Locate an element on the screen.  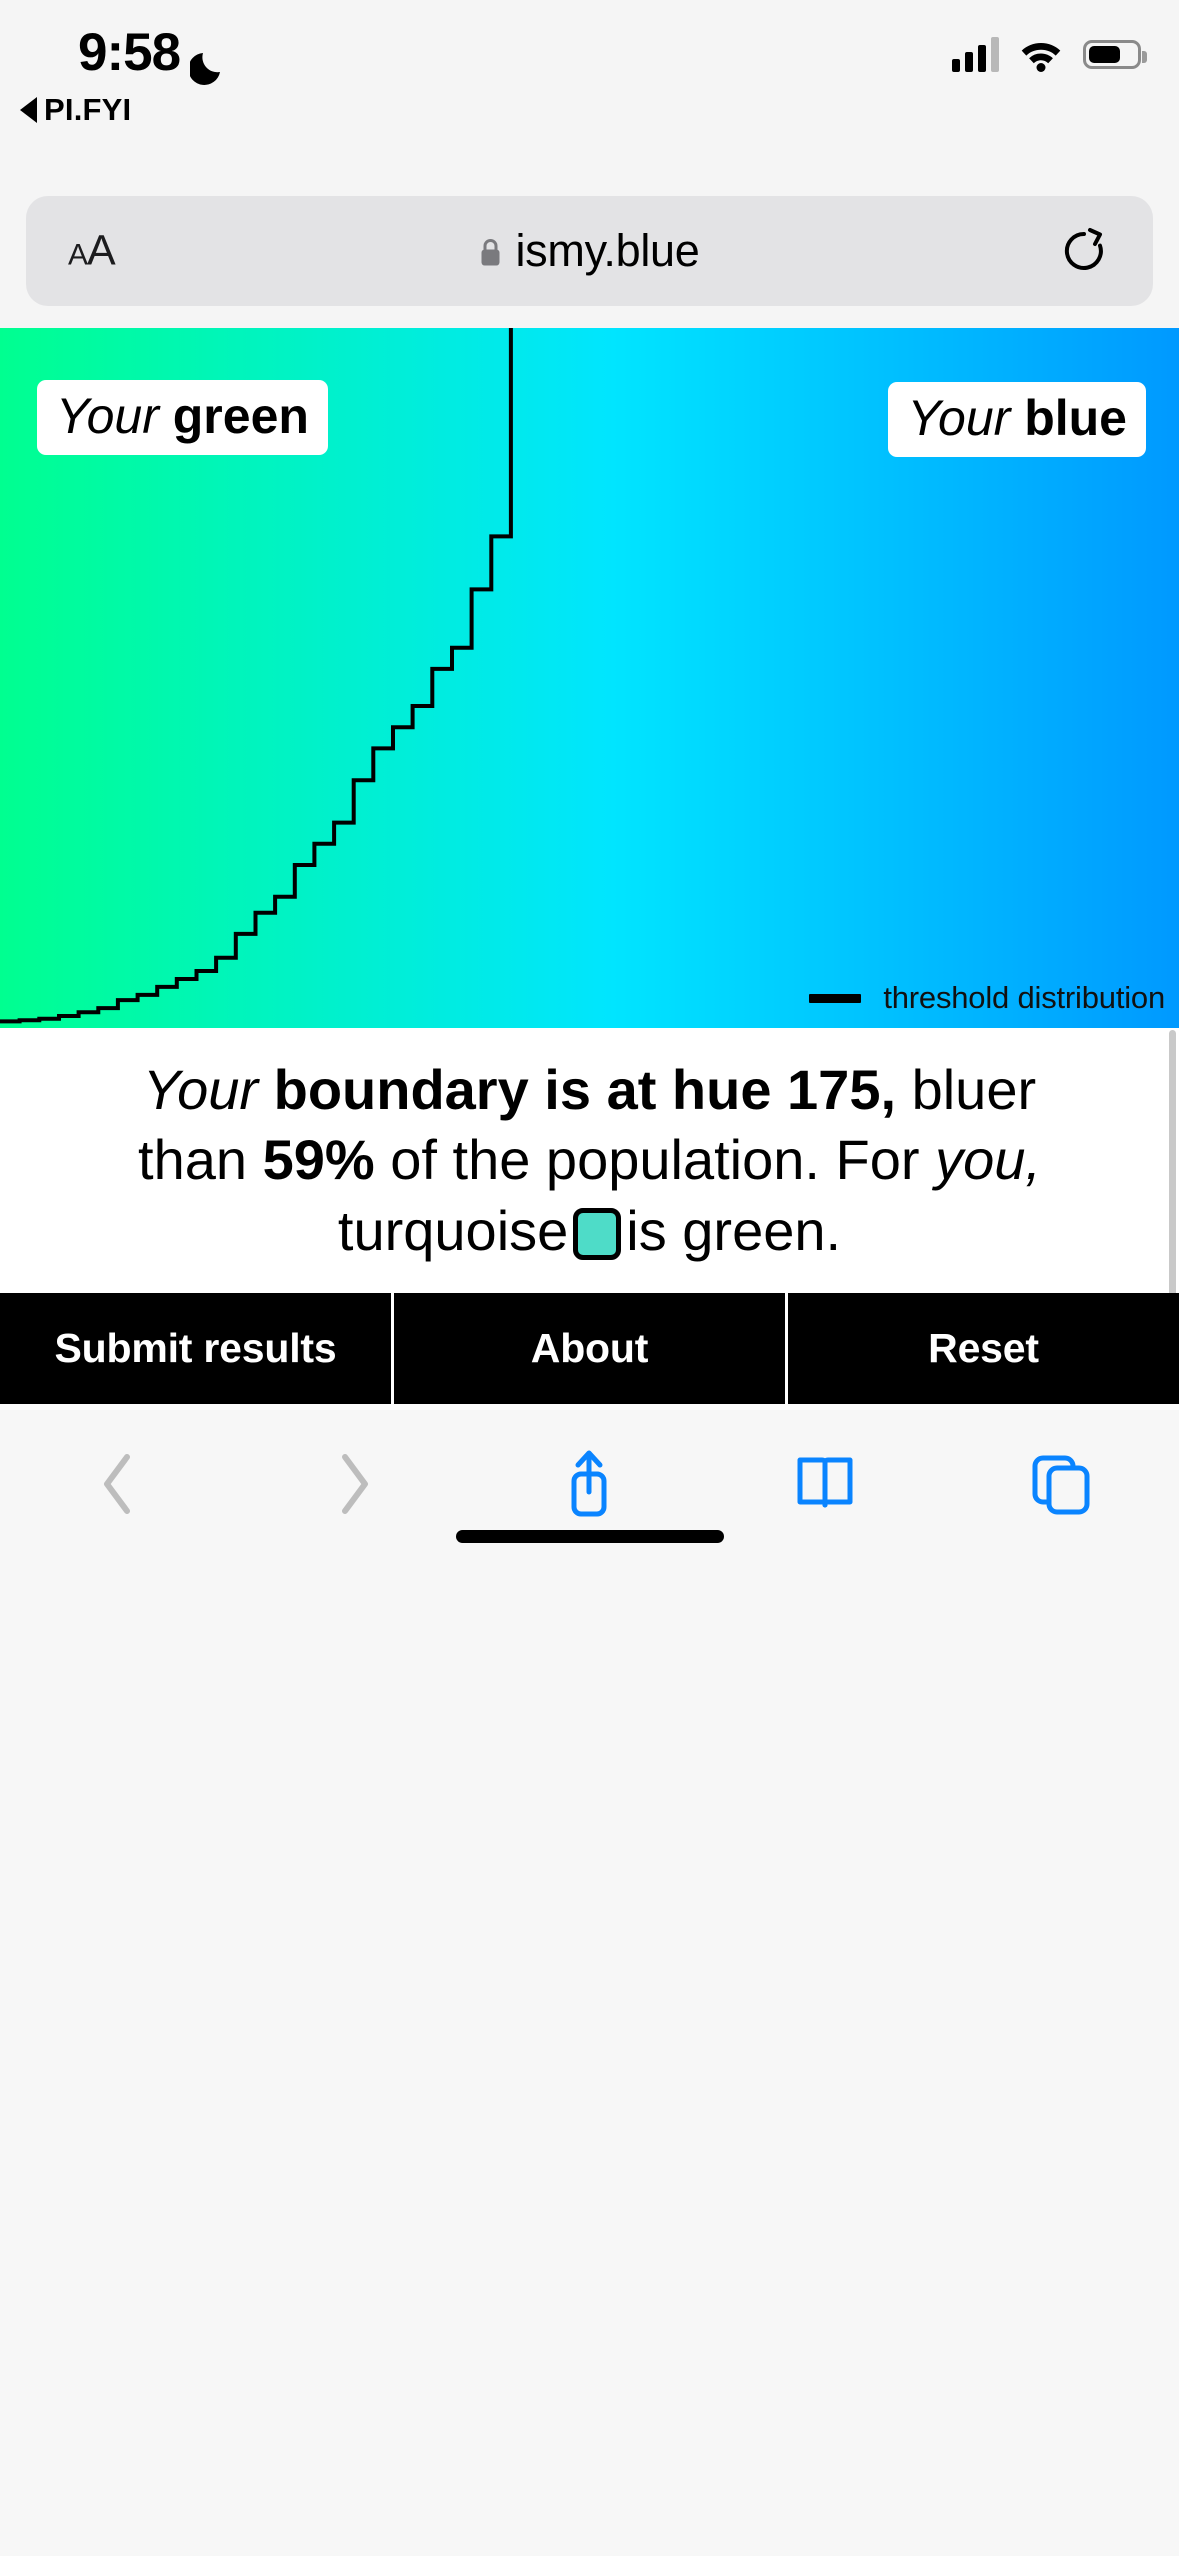
result-boundary-phrase: boundary is at hue 175, is located at coordinates (585, 1089).